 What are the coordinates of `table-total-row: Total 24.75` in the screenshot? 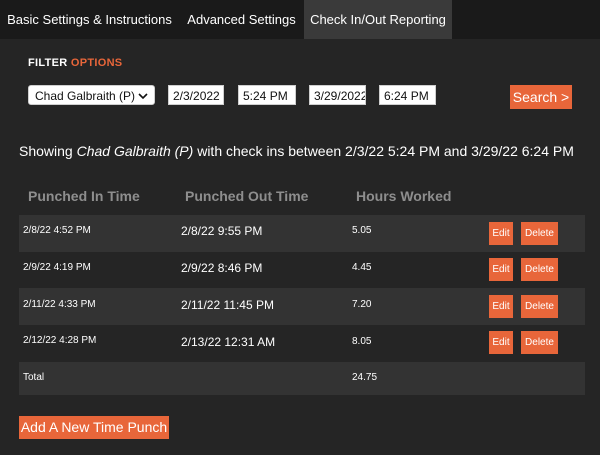 It's located at (302, 378).